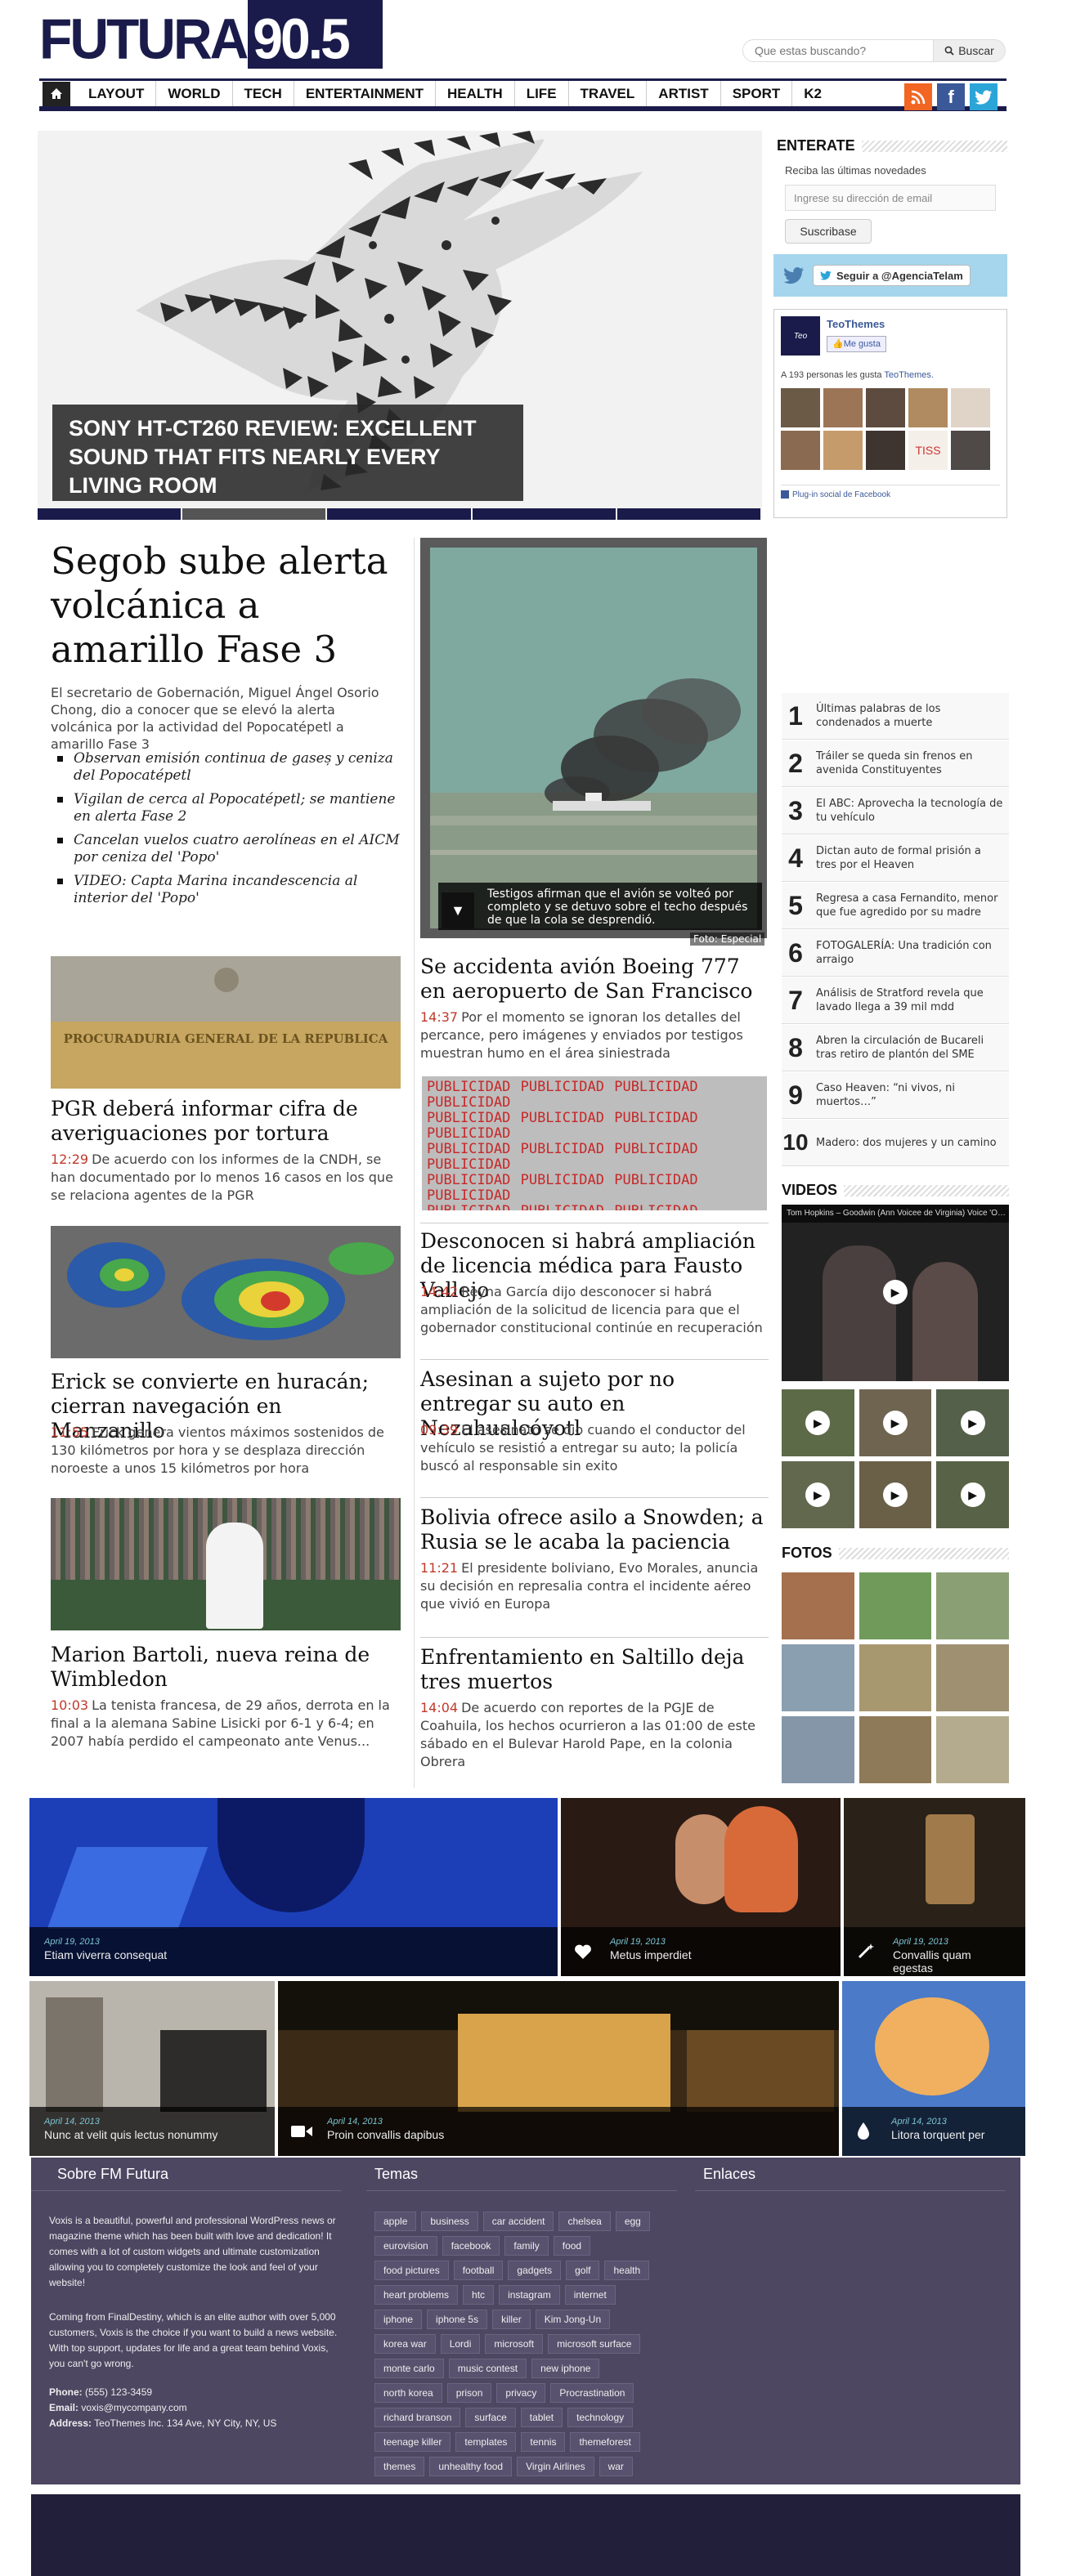 Image resolution: width=1067 pixels, height=2576 pixels. Describe the element at coordinates (856, 344) in the screenshot. I see `fb-like-button: 👍Me gusta` at that location.